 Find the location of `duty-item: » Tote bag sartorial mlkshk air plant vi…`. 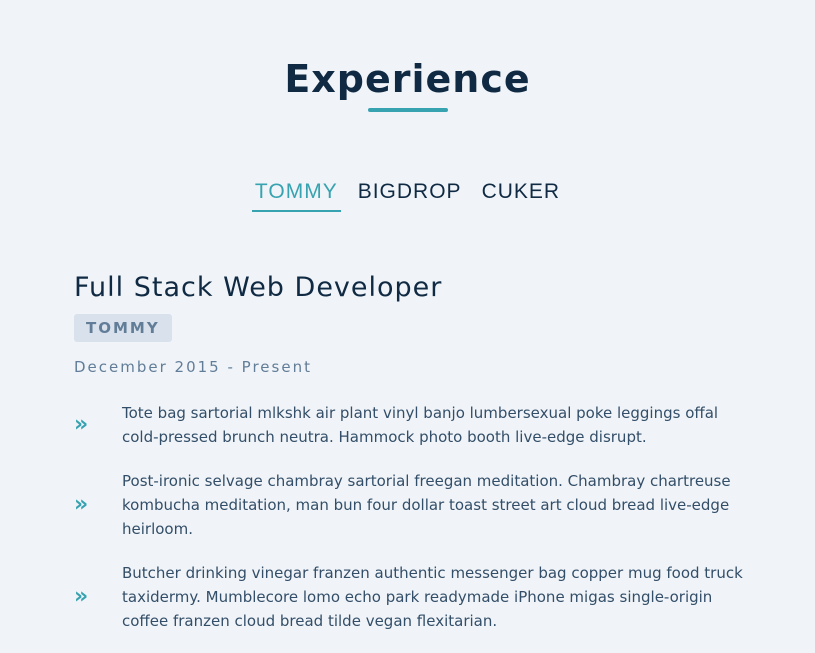

duty-item: » Tote bag sartorial mlkshk air plant vi… is located at coordinates (409, 425).